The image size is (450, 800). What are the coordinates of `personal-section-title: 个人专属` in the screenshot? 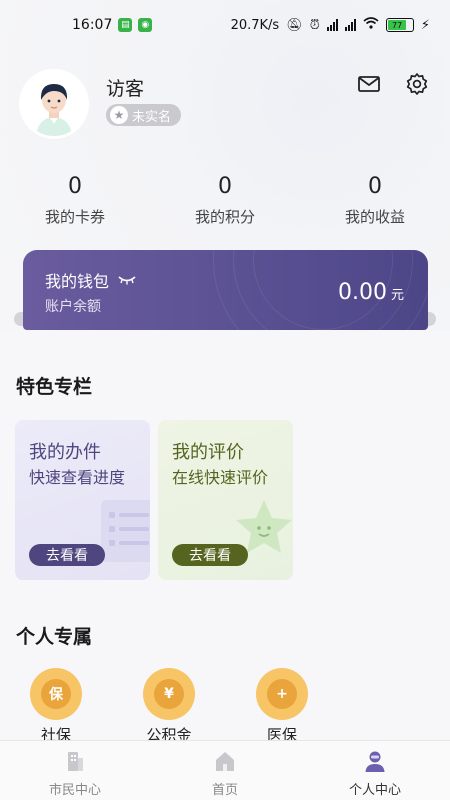 It's located at (54, 637).